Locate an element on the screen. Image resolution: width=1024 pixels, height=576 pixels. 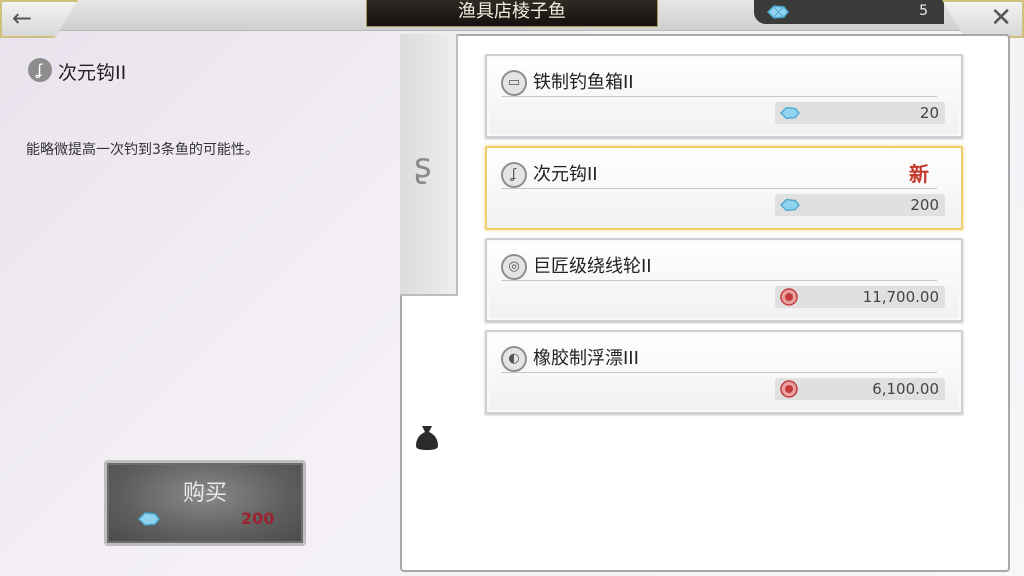
price-box: 6,100.00 is located at coordinates (860, 389).